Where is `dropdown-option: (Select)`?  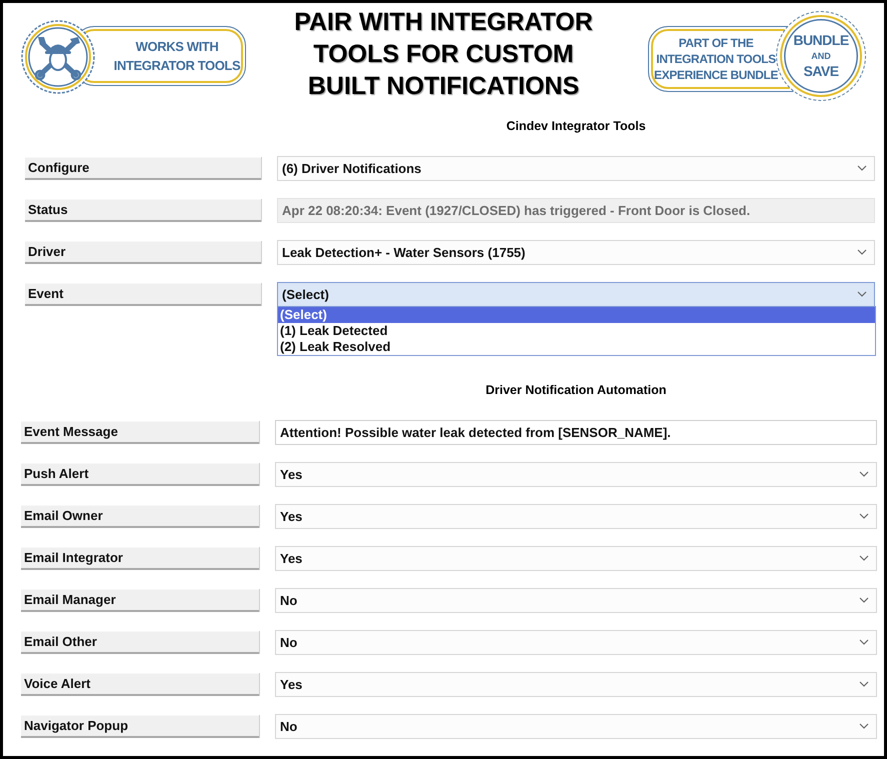
dropdown-option: (Select) is located at coordinates (576, 315).